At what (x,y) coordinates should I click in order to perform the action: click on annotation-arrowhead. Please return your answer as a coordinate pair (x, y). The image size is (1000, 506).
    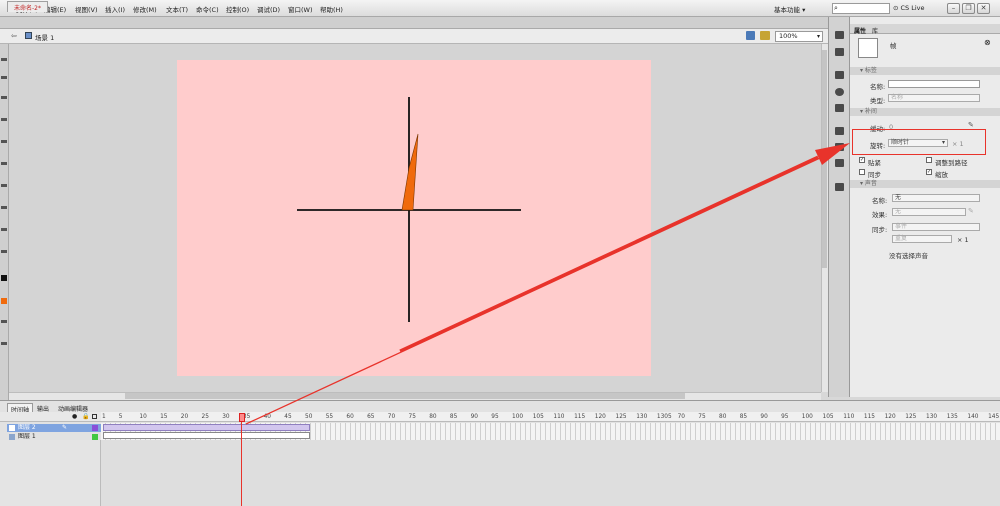
    Looking at the image, I should click on (832, 154).